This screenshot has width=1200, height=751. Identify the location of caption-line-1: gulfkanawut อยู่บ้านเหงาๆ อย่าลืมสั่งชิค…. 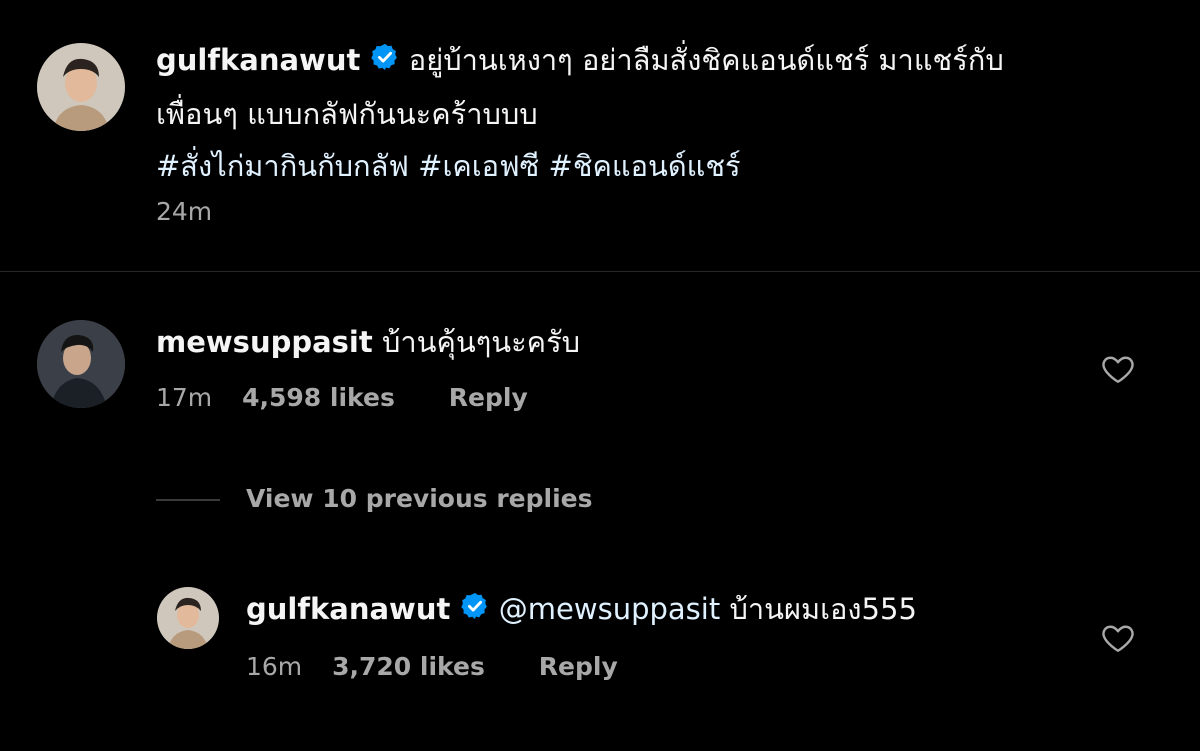
(656, 61).